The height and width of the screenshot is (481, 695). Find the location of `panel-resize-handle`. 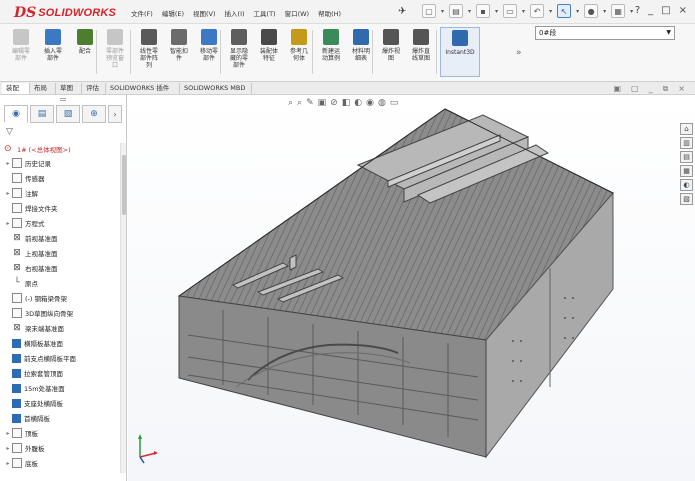

panel-resize-handle is located at coordinates (63, 99).